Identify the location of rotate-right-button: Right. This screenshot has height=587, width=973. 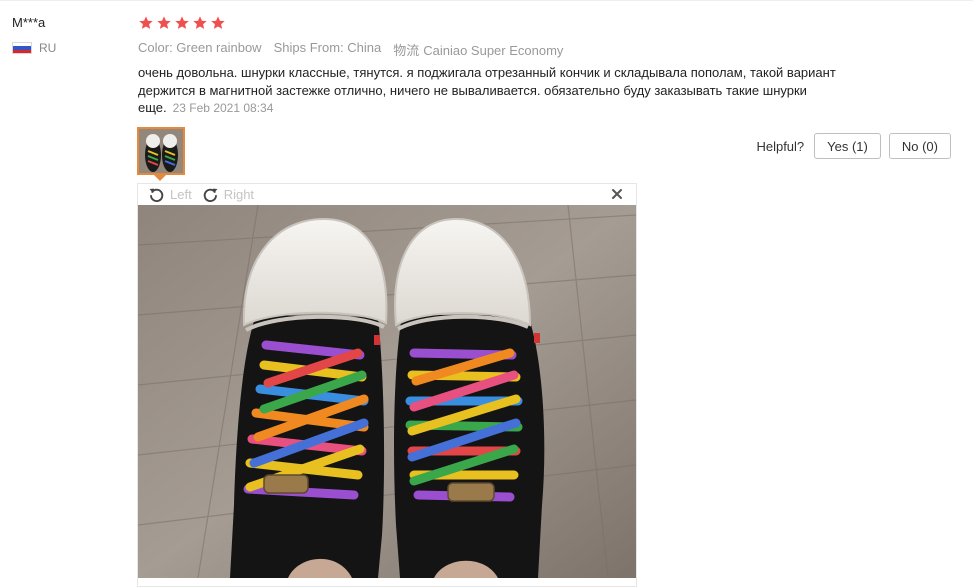
(228, 194).